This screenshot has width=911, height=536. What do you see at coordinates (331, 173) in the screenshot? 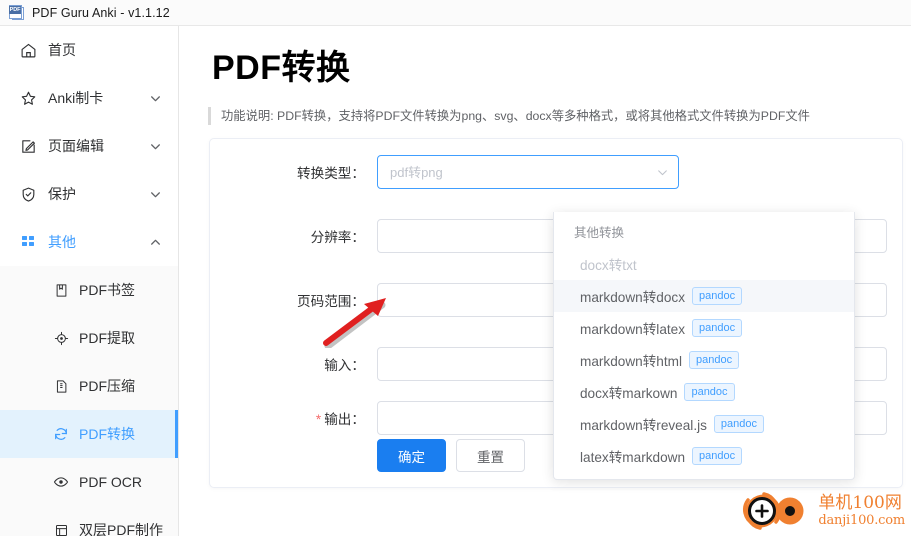
I see `label-convert-type: 转换类型：` at bounding box center [331, 173].